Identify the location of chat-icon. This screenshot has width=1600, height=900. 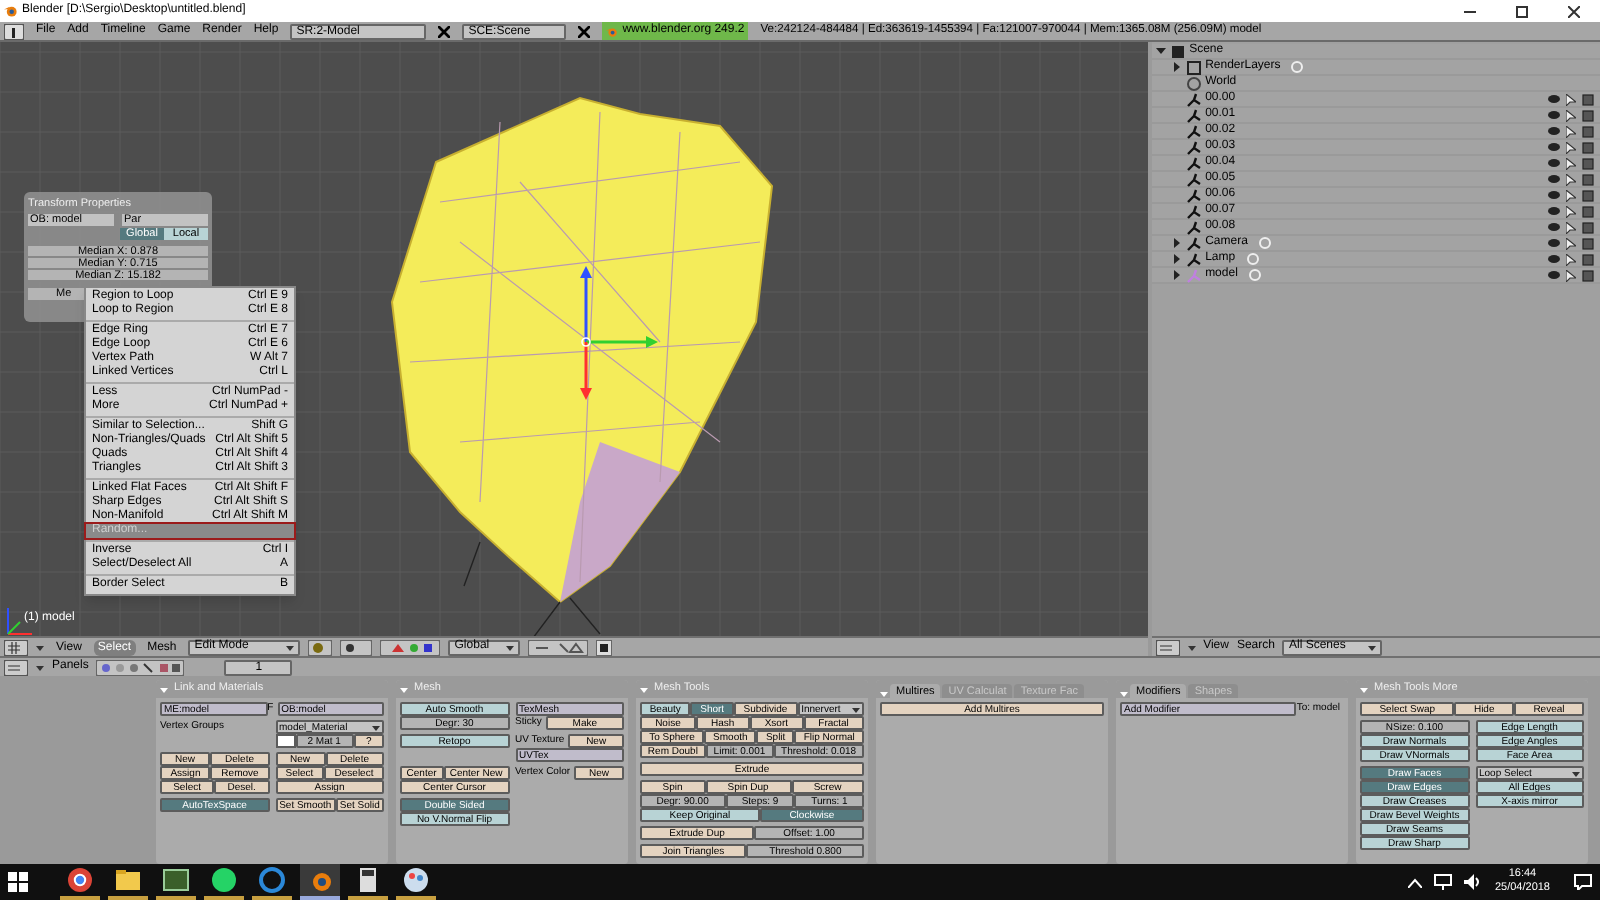
(224, 880).